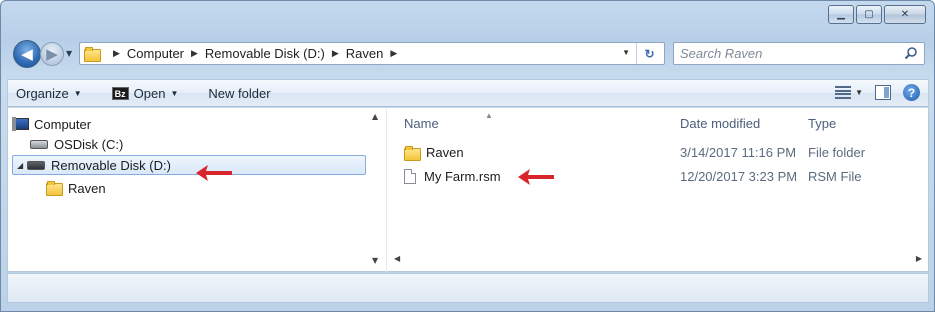 The image size is (935, 312). What do you see at coordinates (883, 92) in the screenshot?
I see `preview-pane-icon` at bounding box center [883, 92].